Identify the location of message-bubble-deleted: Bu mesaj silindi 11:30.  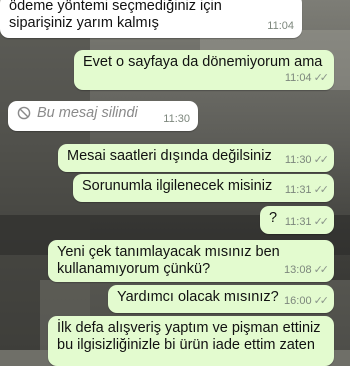
(103, 116).